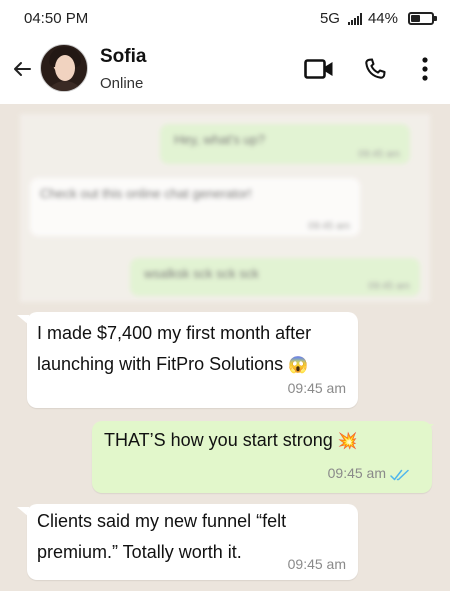 The image size is (450, 591). What do you see at coordinates (399, 475) in the screenshot?
I see `read-ticks-icon` at bounding box center [399, 475].